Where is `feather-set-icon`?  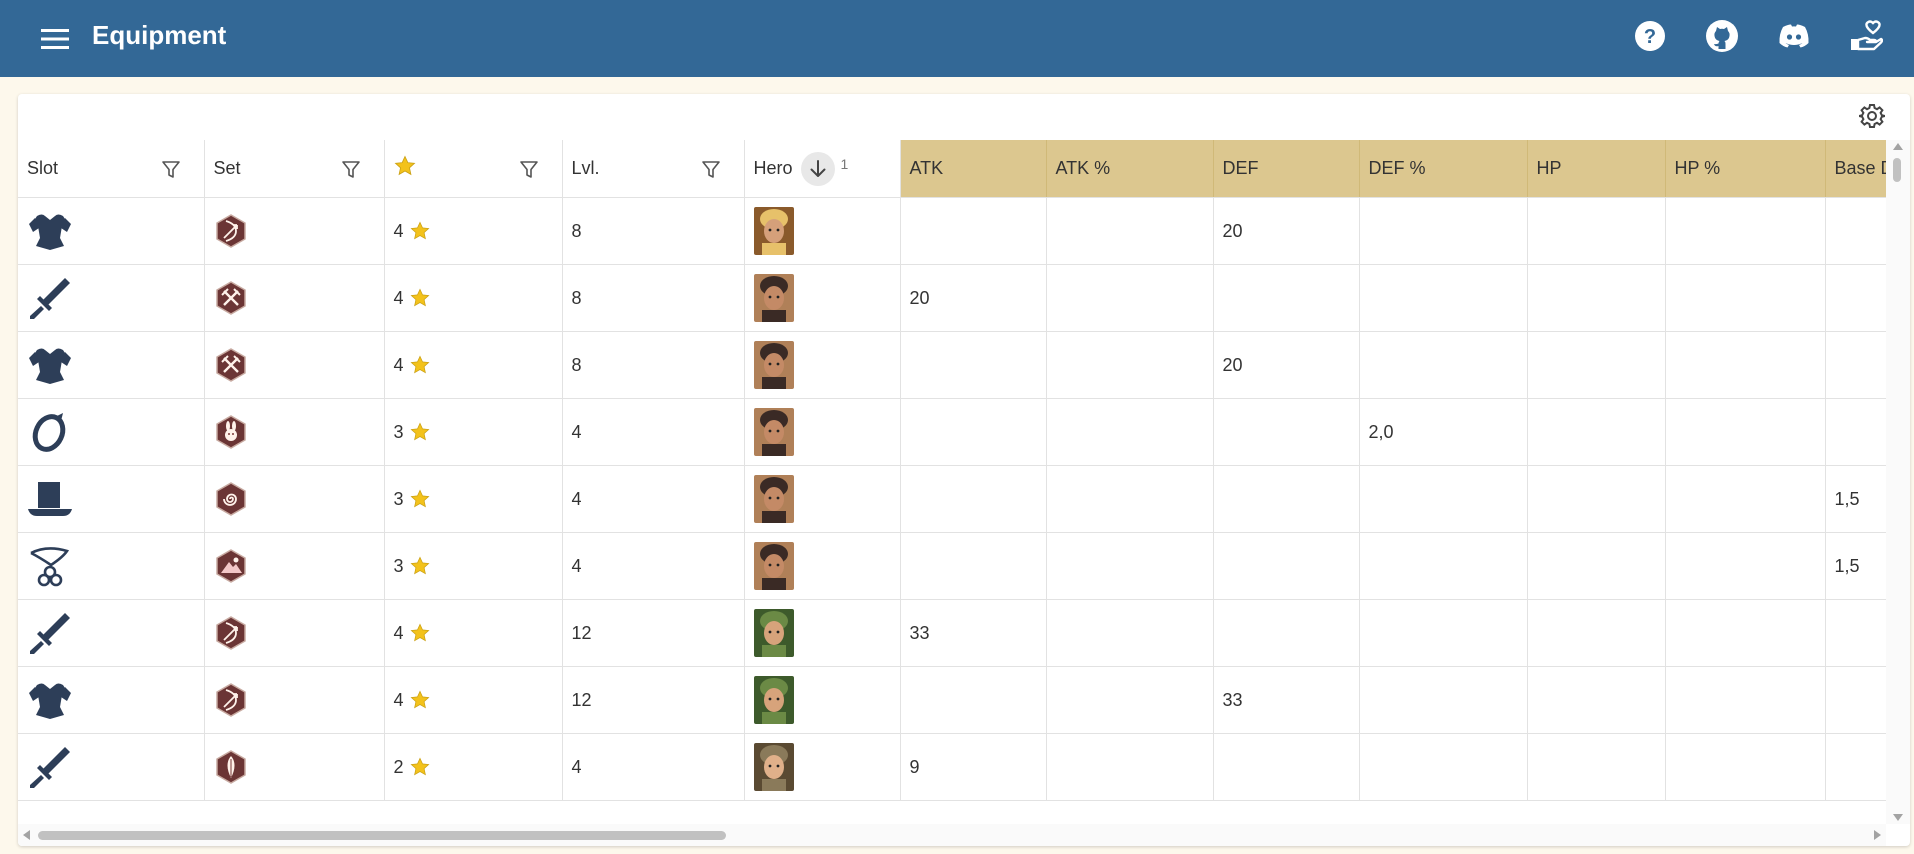
feather-set-icon is located at coordinates (231, 766).